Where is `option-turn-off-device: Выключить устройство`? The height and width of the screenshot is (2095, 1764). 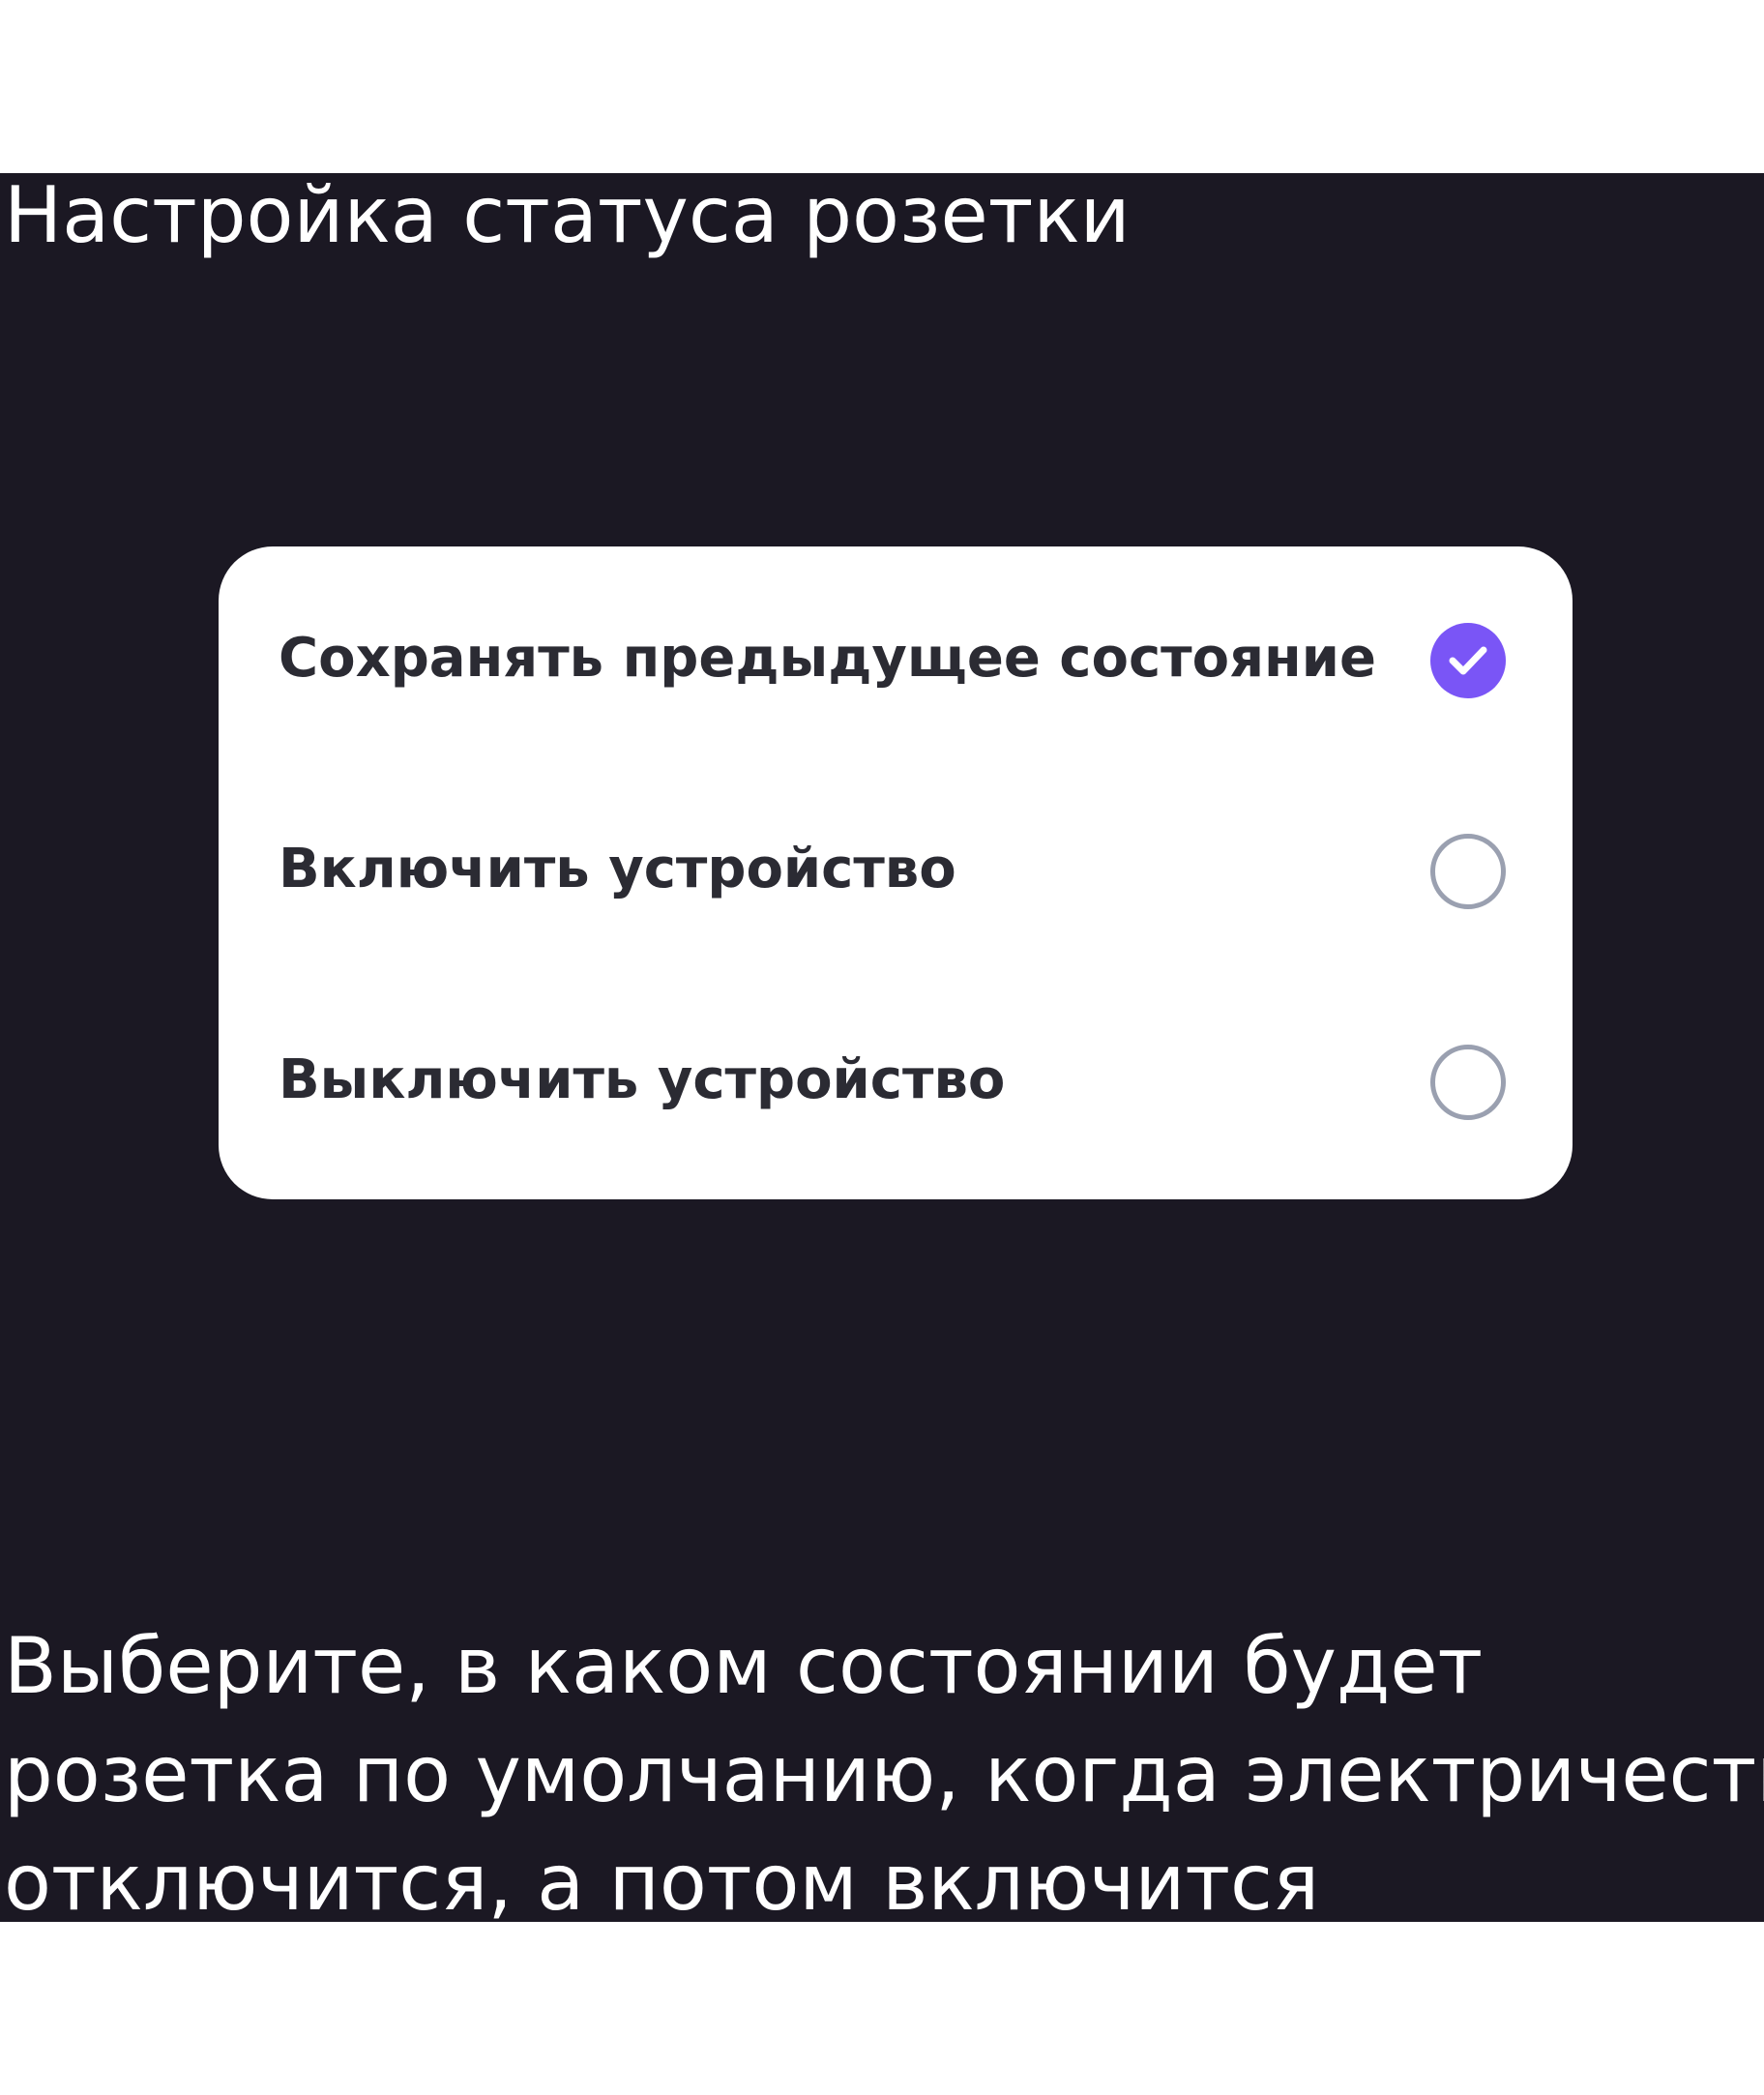 option-turn-off-device: Выключить устройство is located at coordinates (896, 1073).